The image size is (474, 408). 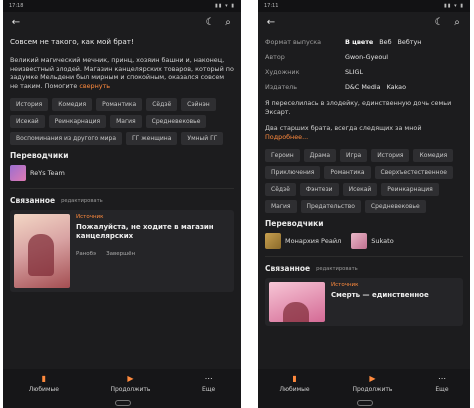 I want to click on translator-item: Sukato, so click(x=372, y=241).